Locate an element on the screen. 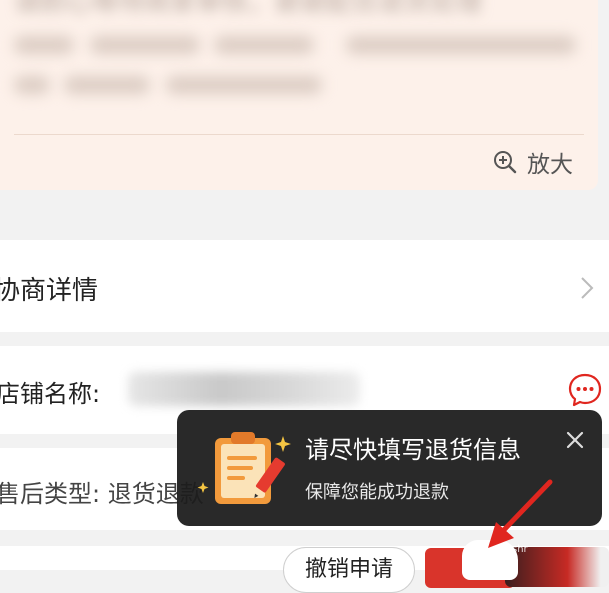  annotation-arrow-icon is located at coordinates (515, 518).